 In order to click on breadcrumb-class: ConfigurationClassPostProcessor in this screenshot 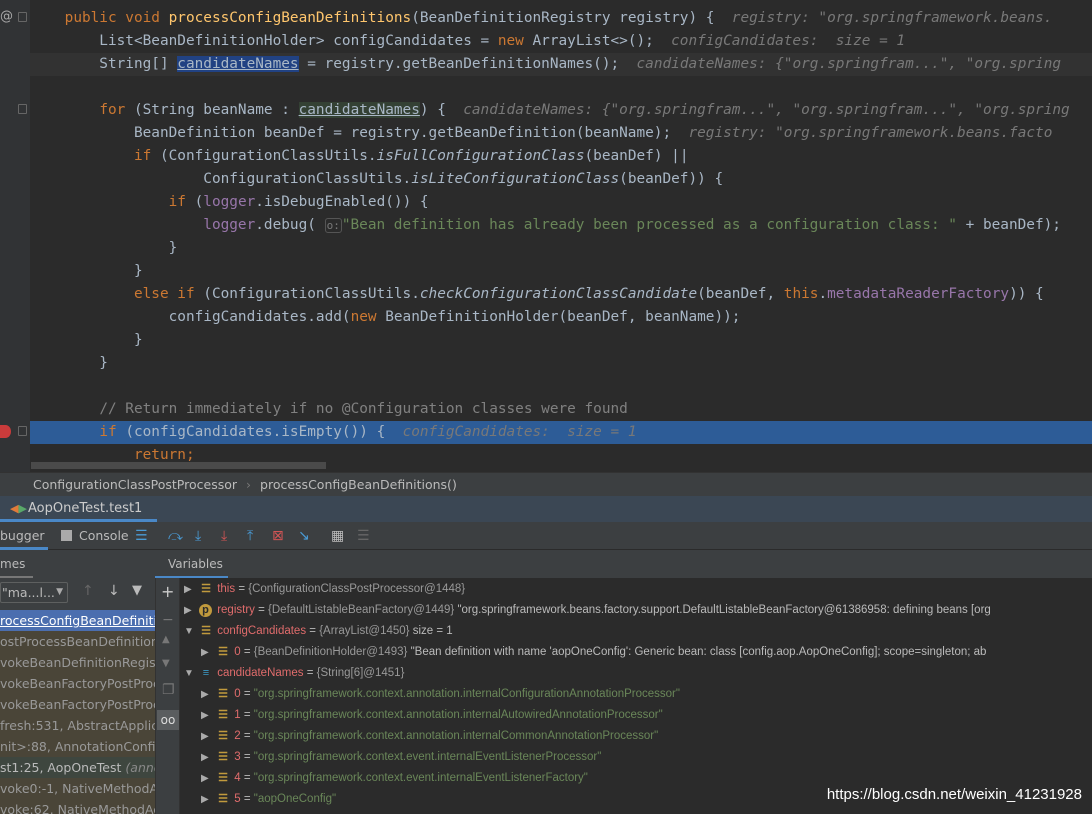, I will do `click(135, 484)`.